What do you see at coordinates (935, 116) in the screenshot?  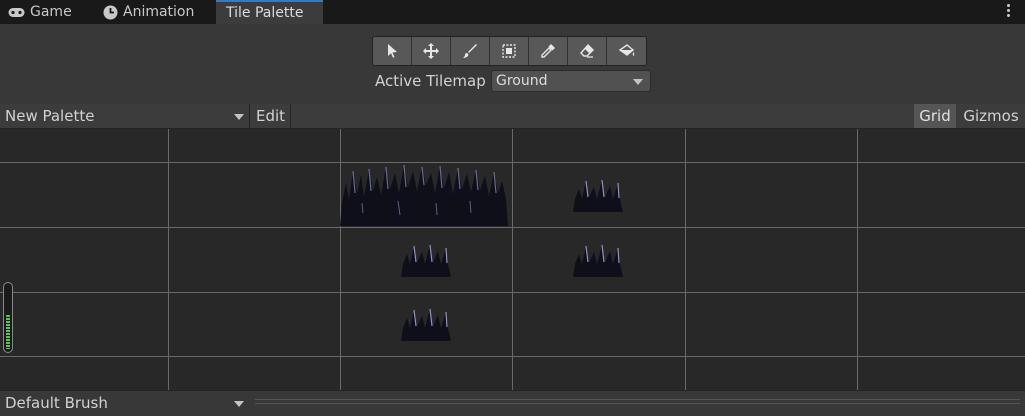 I see `grid-toggle-button: Grid` at bounding box center [935, 116].